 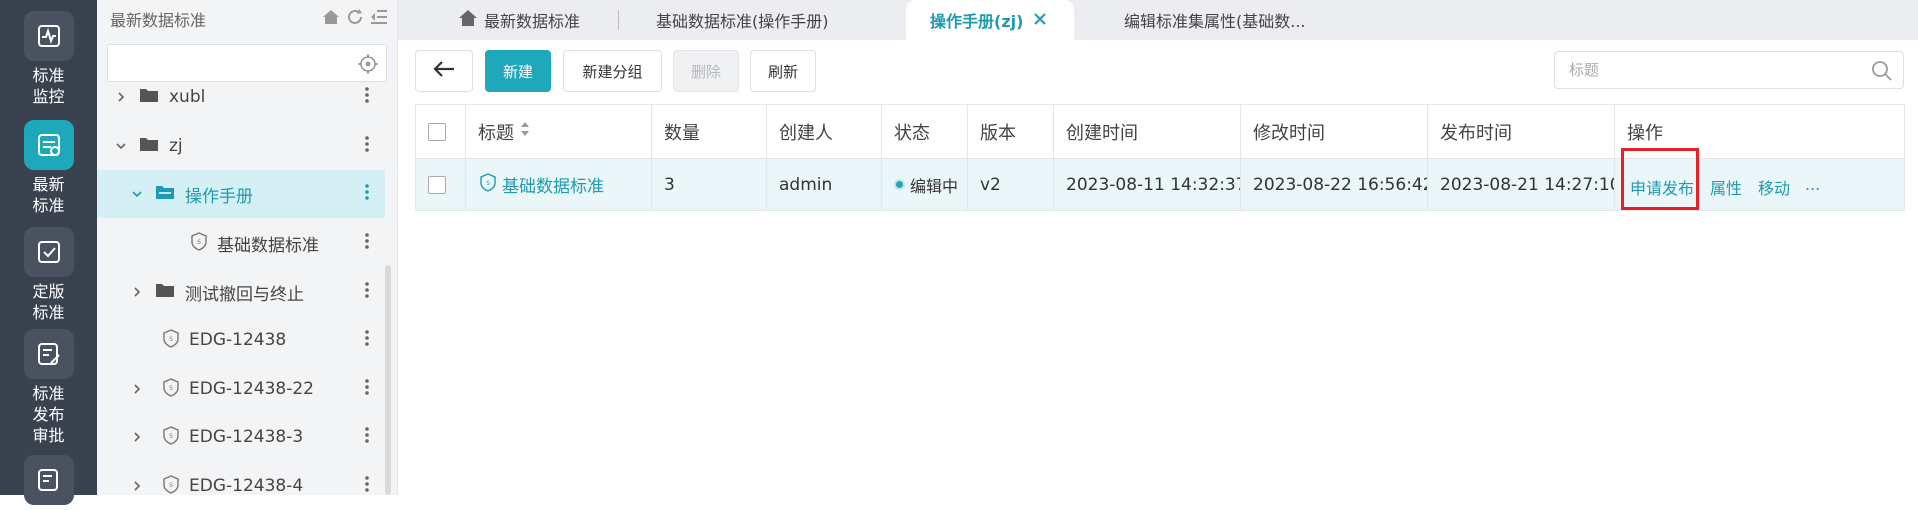 I want to click on left-nav-rail: 标准 监控 最新 标准 定版 标准 标准 发布 审批, so click(x=48, y=252).